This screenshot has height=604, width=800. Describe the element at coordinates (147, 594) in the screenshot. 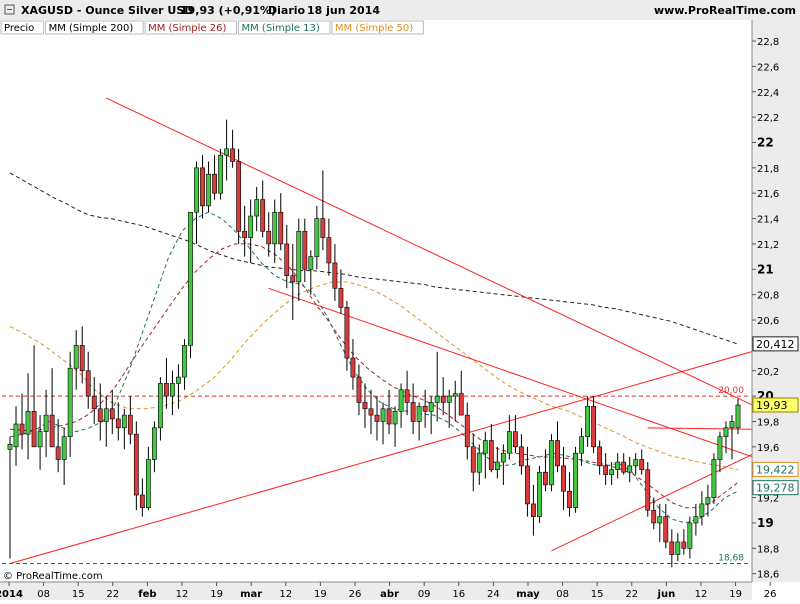

I see `x-tick-label: feb` at that location.